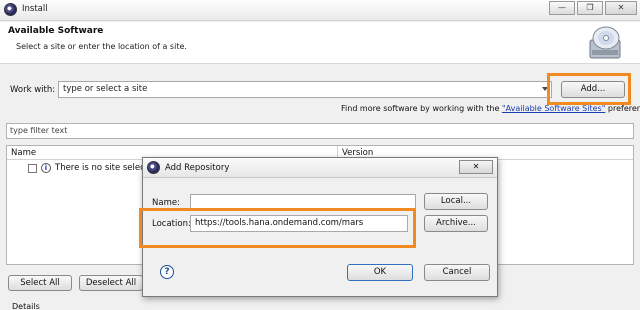 The image size is (640, 310). I want to click on restore-button: ❐, so click(590, 8).